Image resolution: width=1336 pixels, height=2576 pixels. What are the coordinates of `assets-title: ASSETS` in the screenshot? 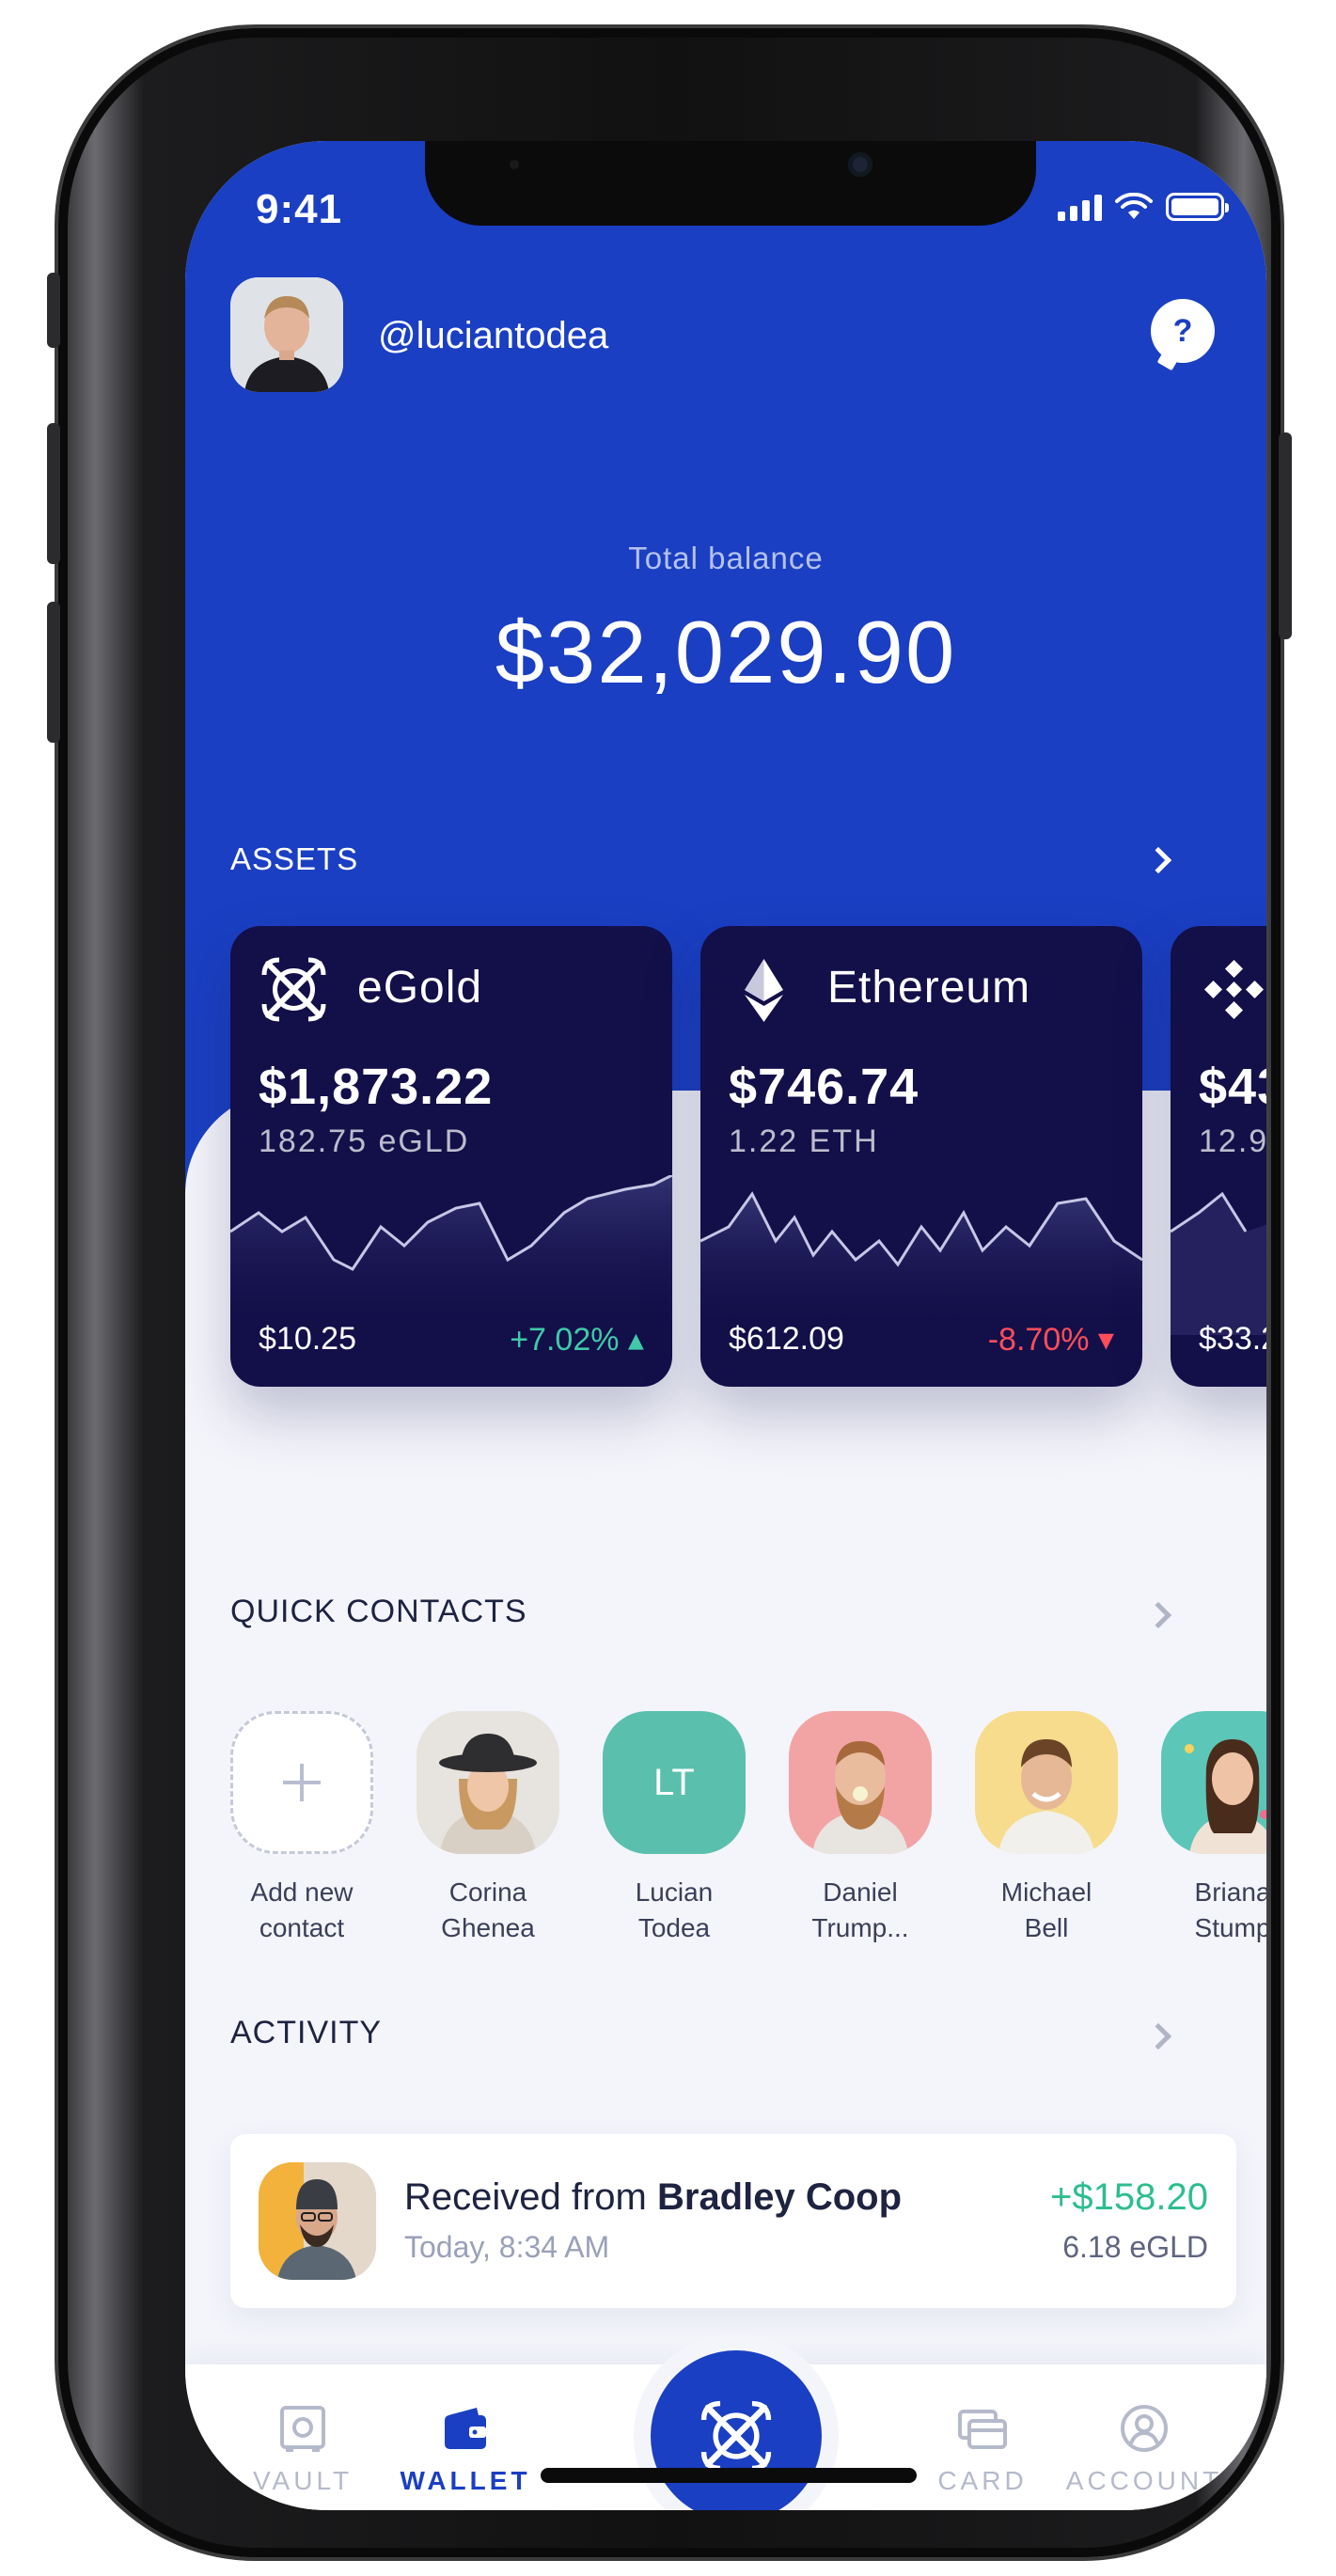 It's located at (294, 858).